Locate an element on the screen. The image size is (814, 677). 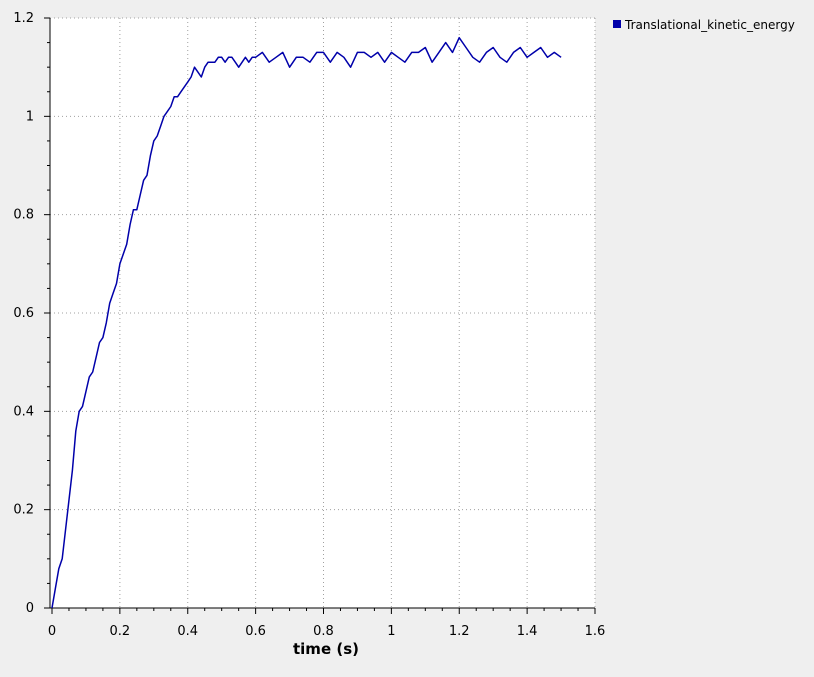
y-tick-label: 1.2 is located at coordinates (23, 18).